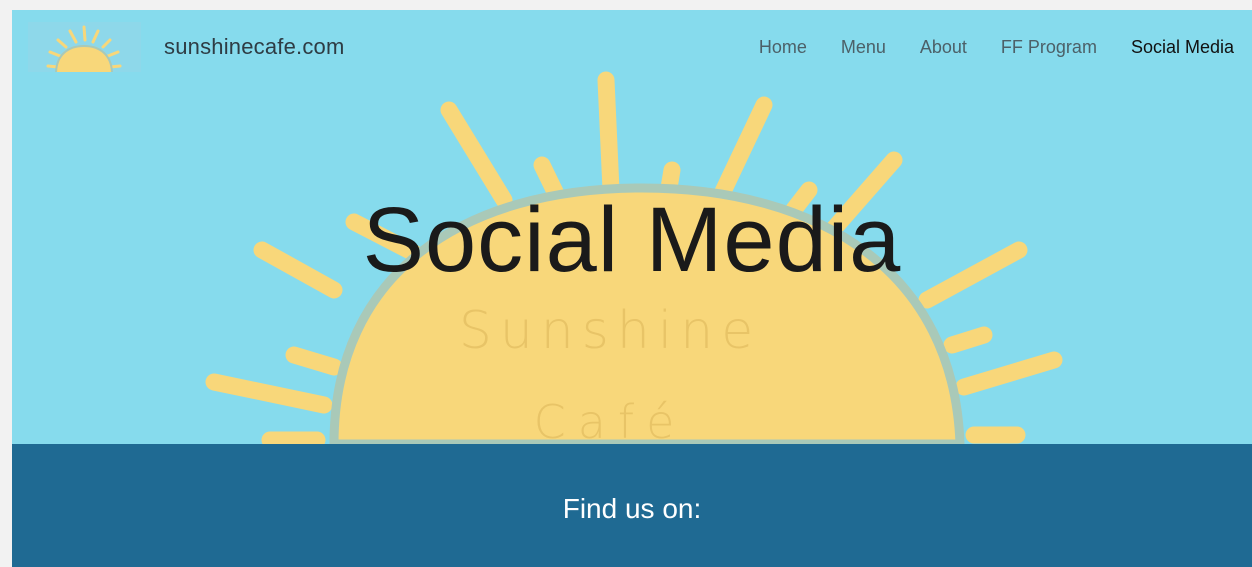 The image size is (1252, 567). I want to click on nav-item-home: Home, so click(783, 47).